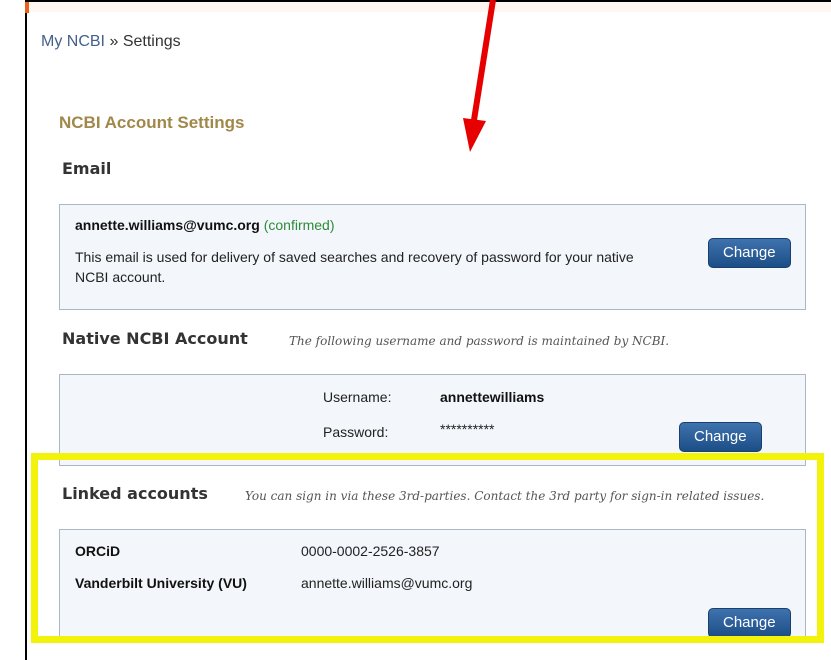  I want to click on change-email-button: Change, so click(749, 253).